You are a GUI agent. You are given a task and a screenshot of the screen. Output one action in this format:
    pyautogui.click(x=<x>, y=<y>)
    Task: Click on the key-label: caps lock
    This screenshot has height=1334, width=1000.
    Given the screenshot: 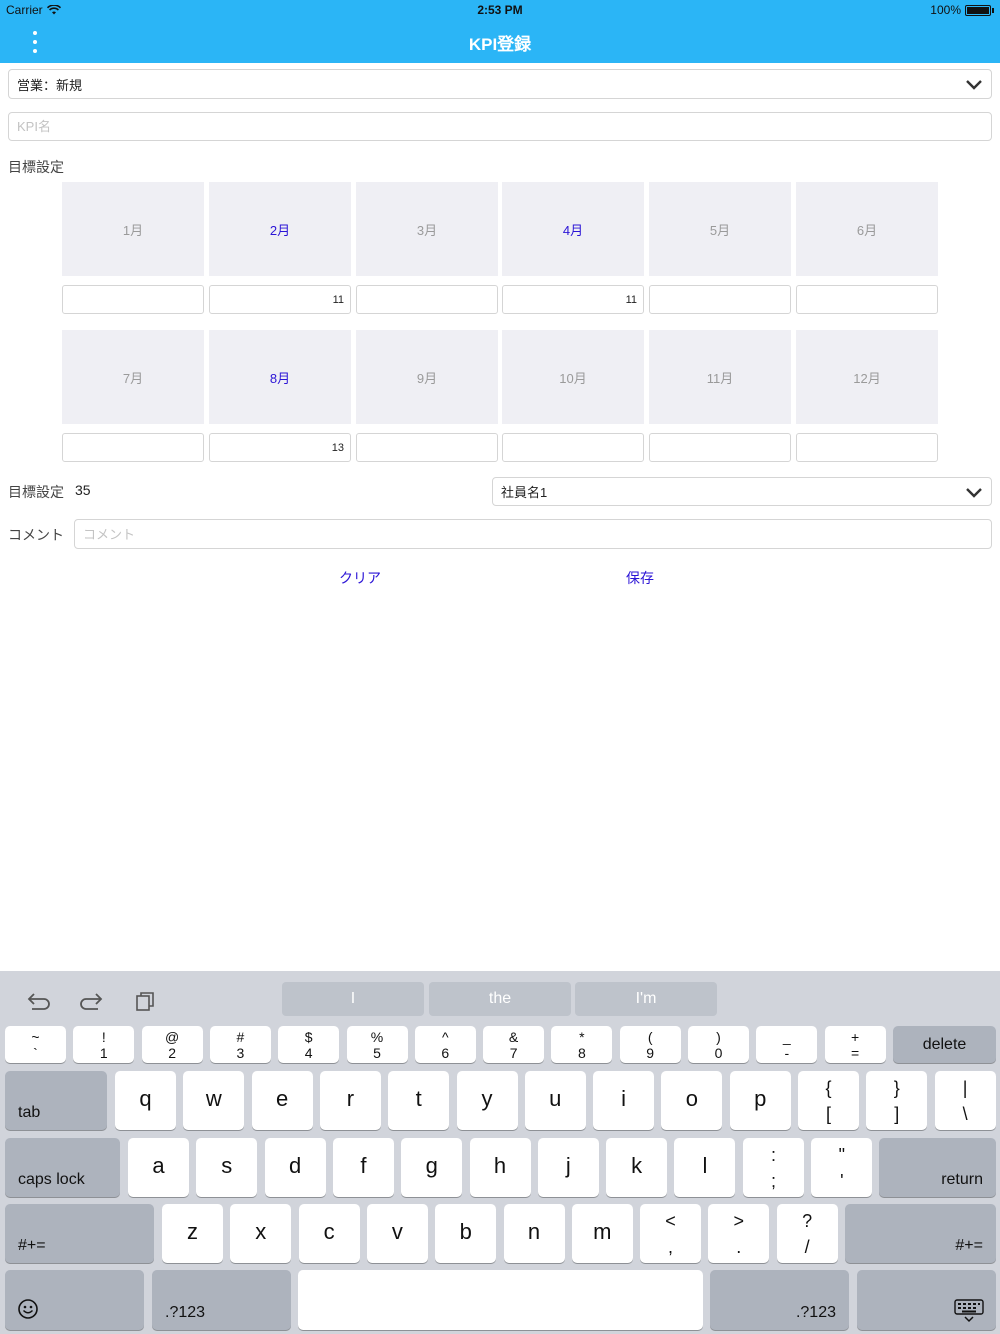 What is the action you would take?
    pyautogui.click(x=51, y=1179)
    